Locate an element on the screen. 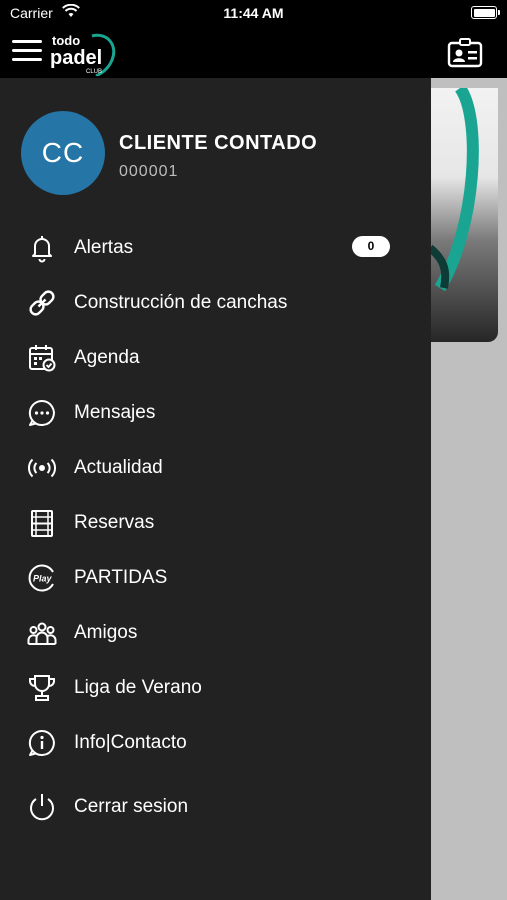 The width and height of the screenshot is (507, 900). background-card-image is located at coordinates (464, 215).